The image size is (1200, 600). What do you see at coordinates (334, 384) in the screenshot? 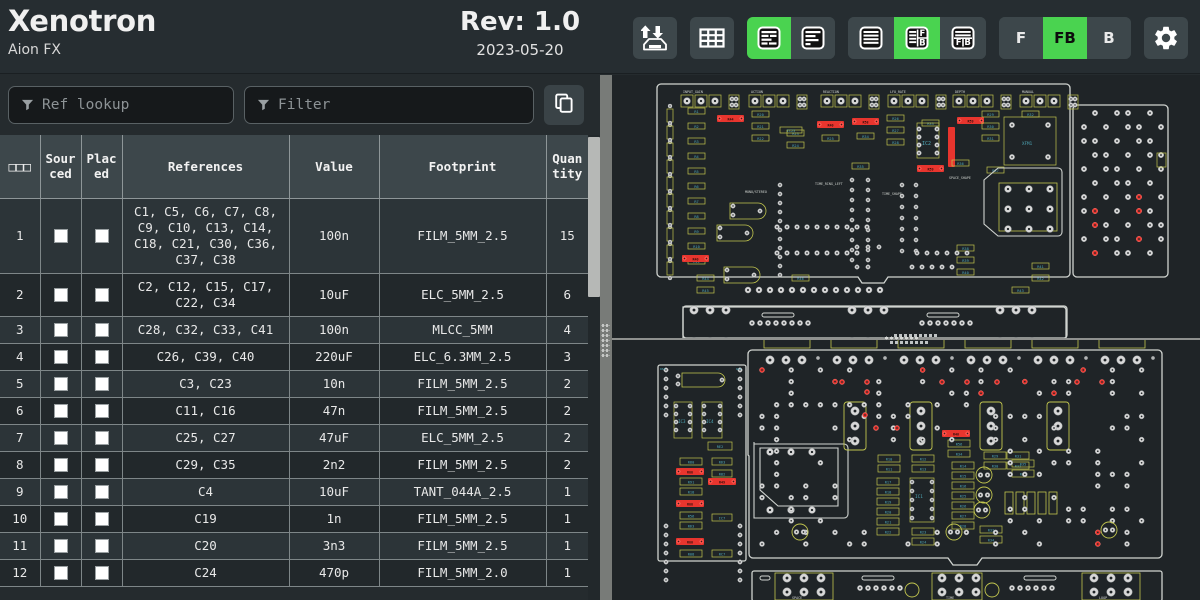
I see `cell-value: 10n` at bounding box center [334, 384].